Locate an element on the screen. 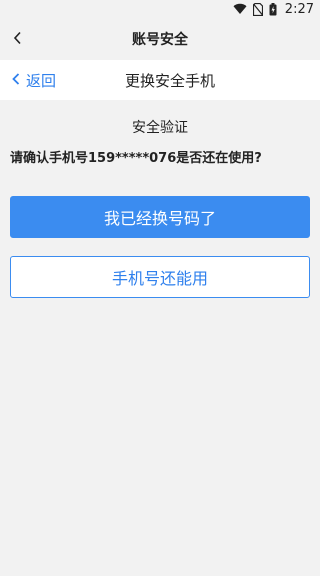 This screenshot has height=576, width=320. nav-bar: 返回 更换安全手机 is located at coordinates (160, 80).